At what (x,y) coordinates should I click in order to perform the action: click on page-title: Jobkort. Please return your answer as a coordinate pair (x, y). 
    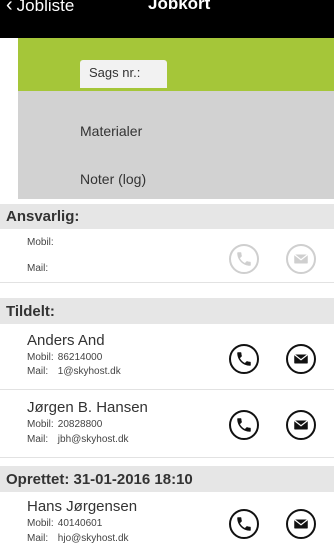
    Looking at the image, I should click on (179, 6).